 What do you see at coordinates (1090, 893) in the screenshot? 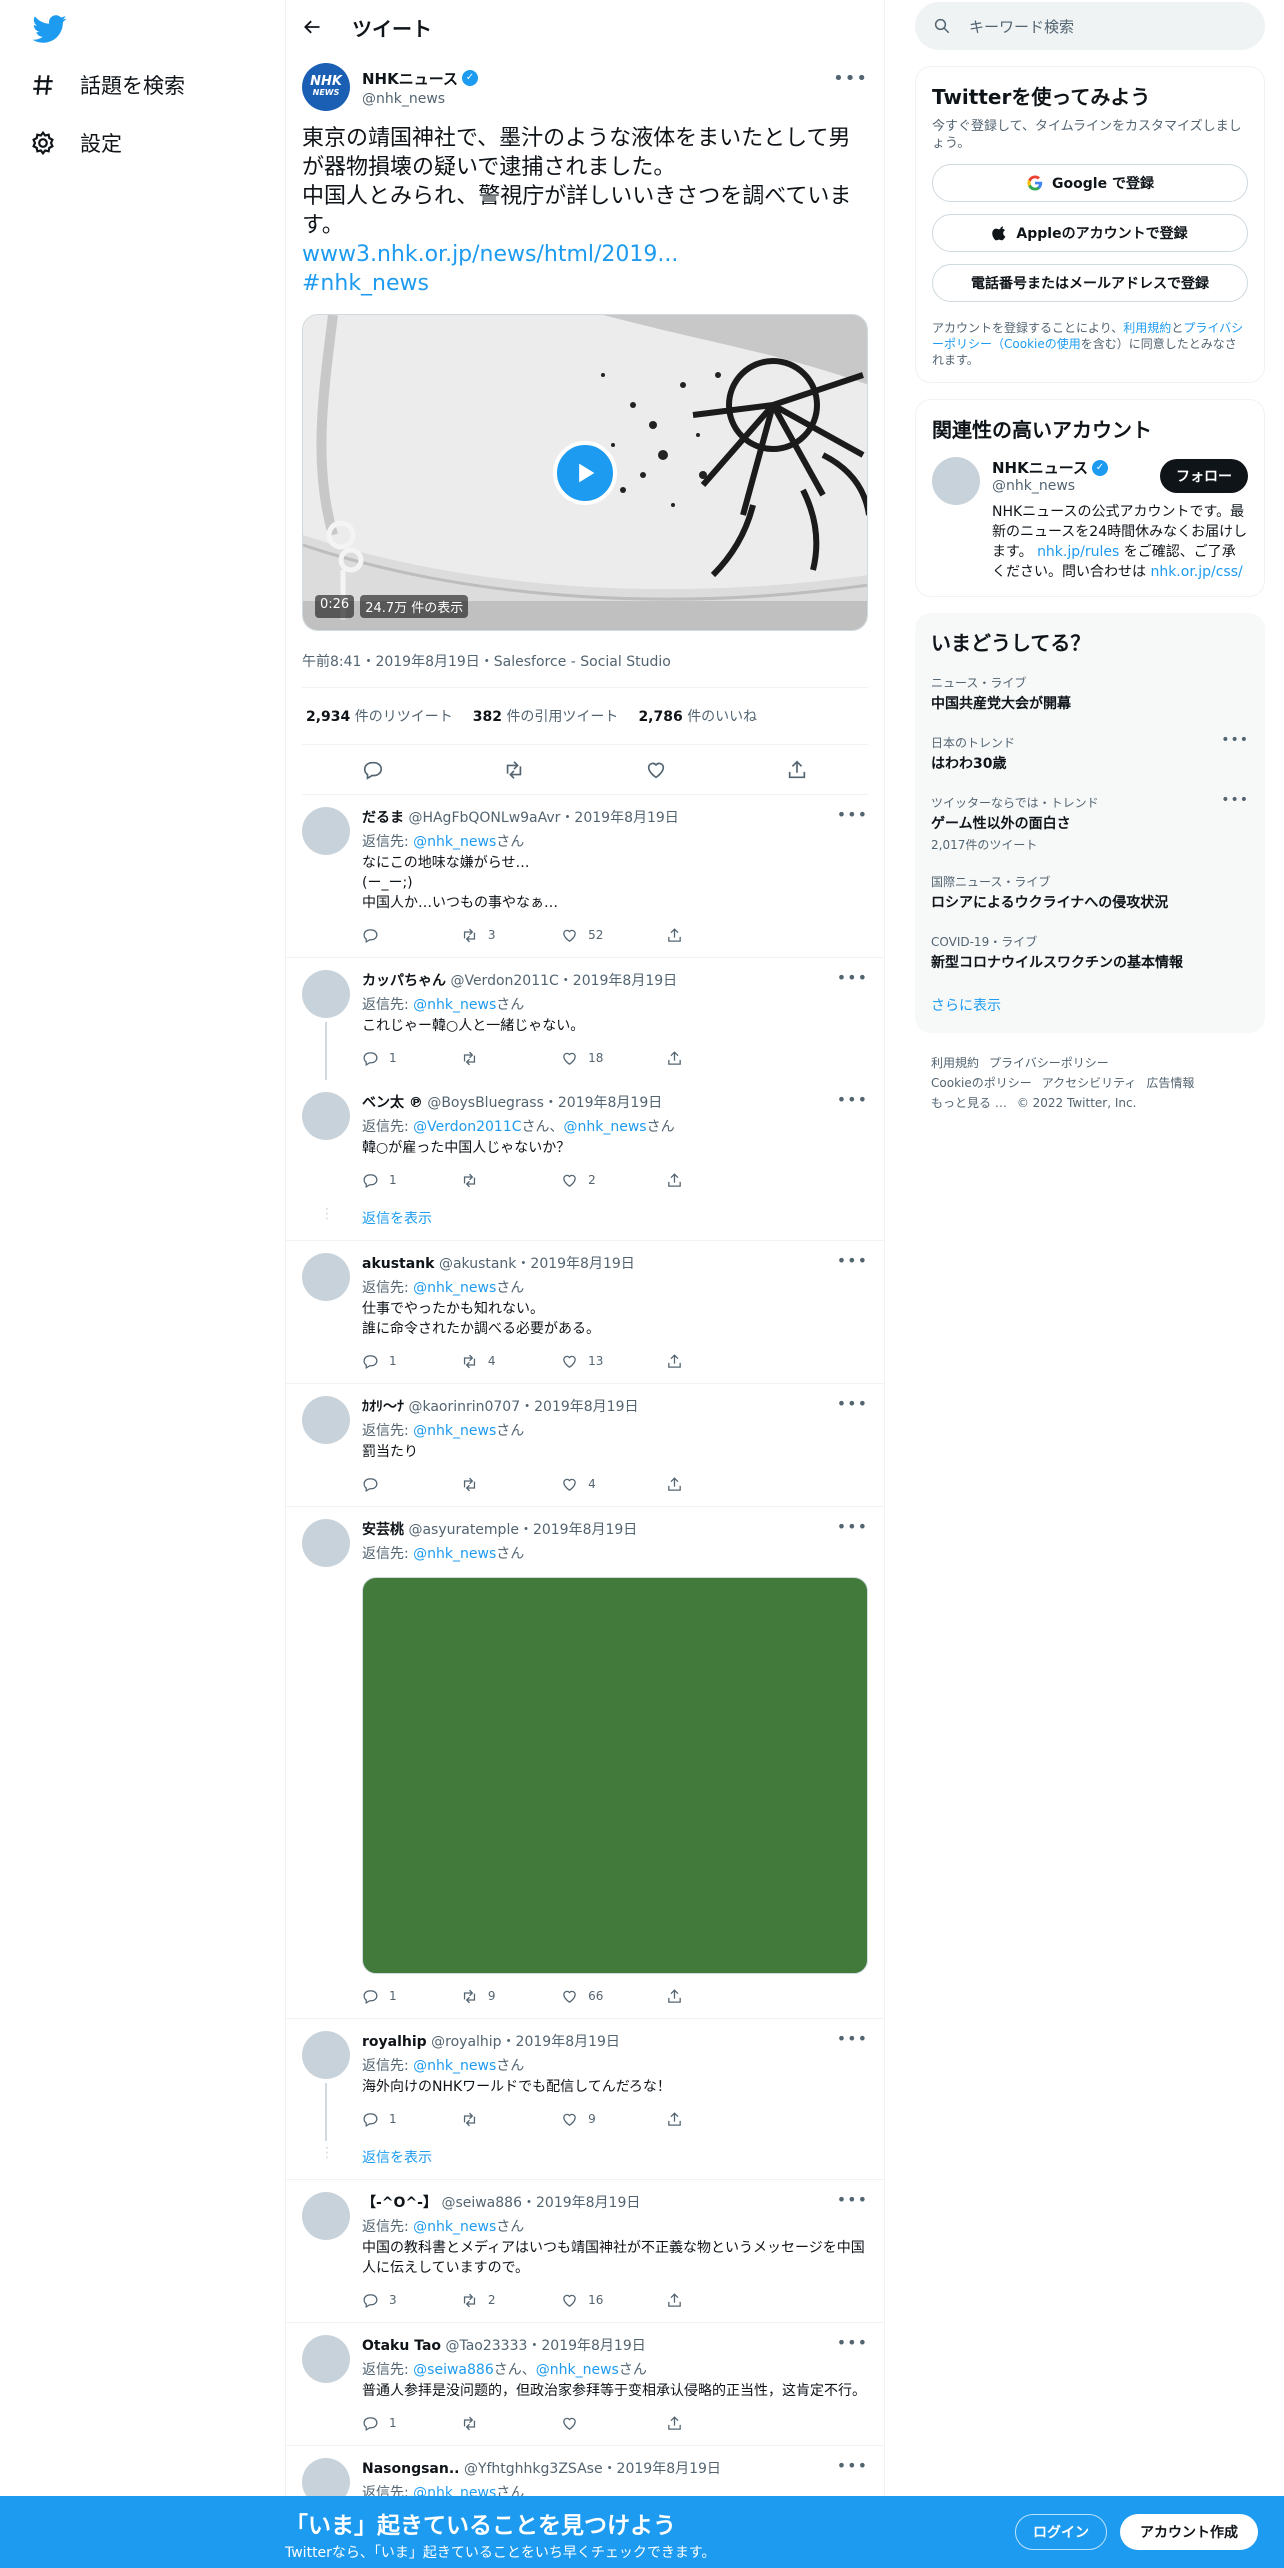
I see `trend-item: 国際ニュース・ライブ ロシアによるウクライナへの侵攻状況` at bounding box center [1090, 893].